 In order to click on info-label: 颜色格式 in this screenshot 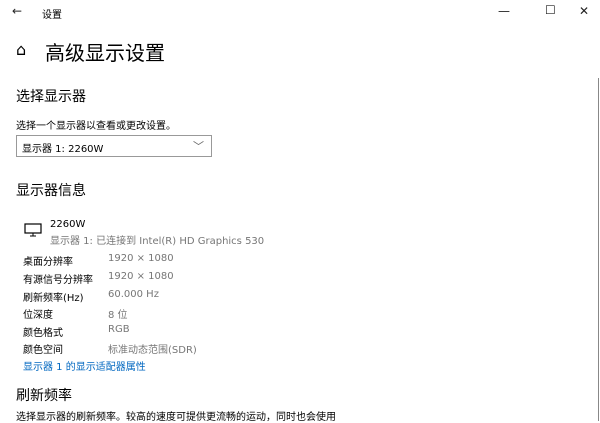, I will do `click(43, 333)`.